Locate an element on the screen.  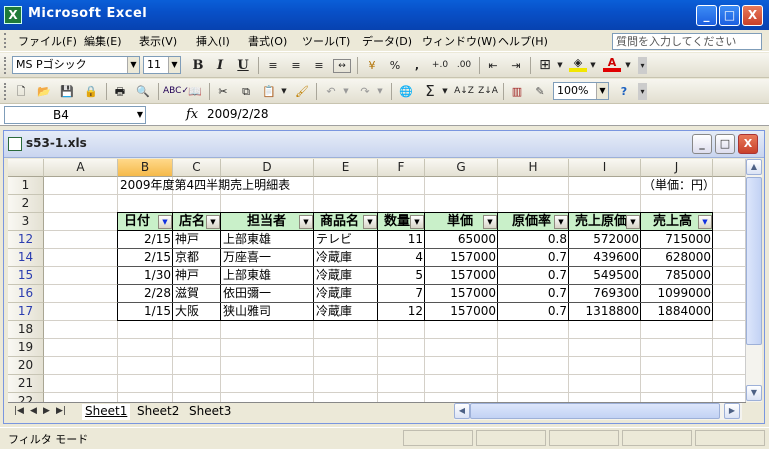
table-cell: 65000 is located at coordinates (461, 240).